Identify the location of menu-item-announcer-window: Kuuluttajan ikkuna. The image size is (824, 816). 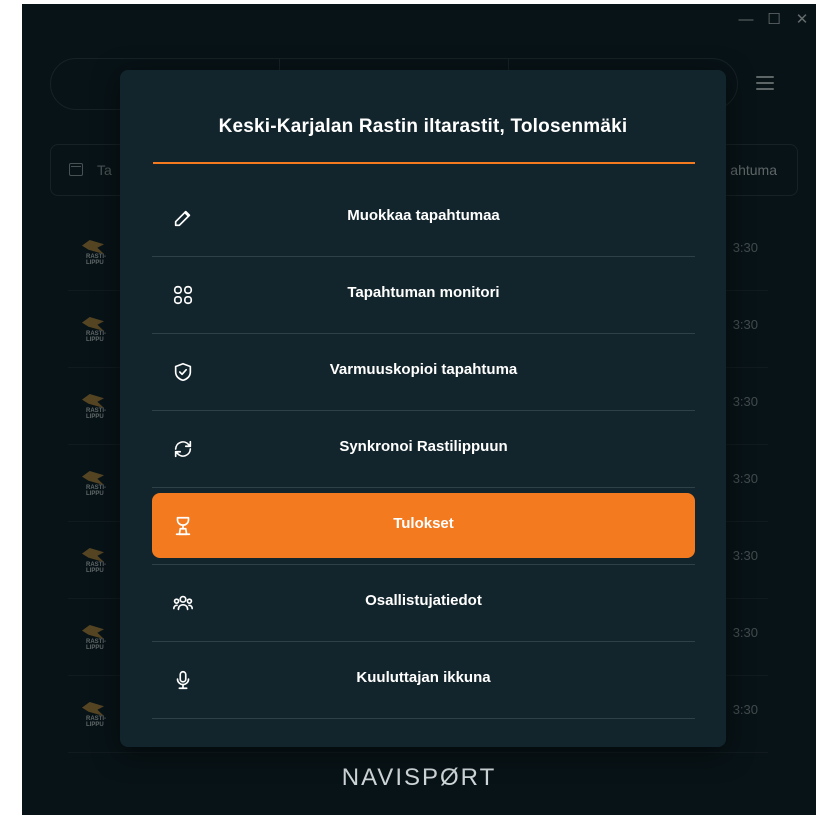
(423, 683).